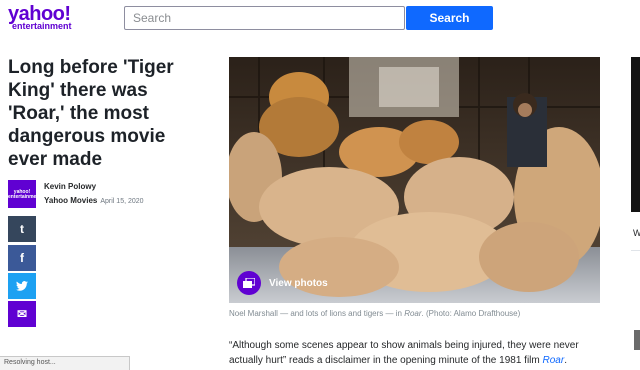 This screenshot has width=640, height=370. I want to click on caption-credit: . (Photo: Alamo Drafthouse), so click(471, 313).